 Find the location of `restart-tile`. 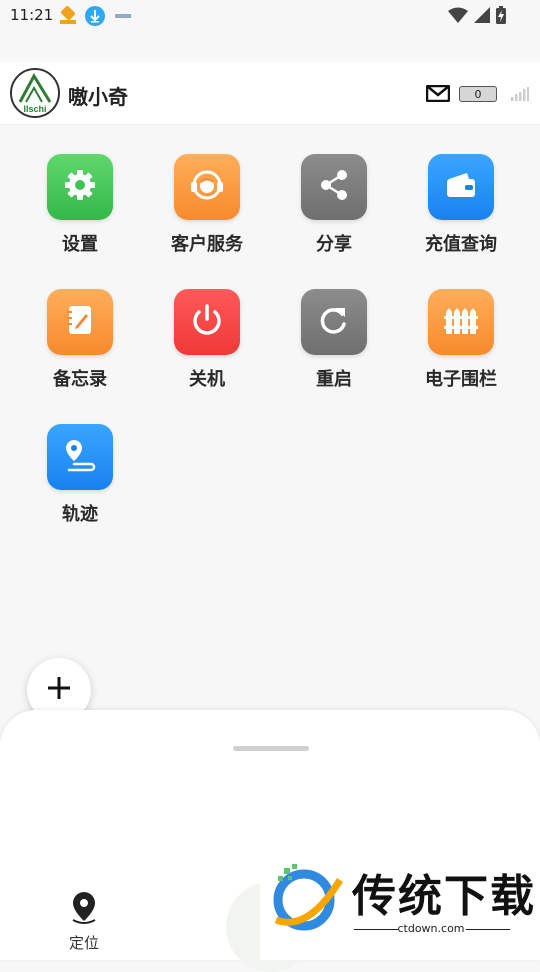

restart-tile is located at coordinates (334, 322).